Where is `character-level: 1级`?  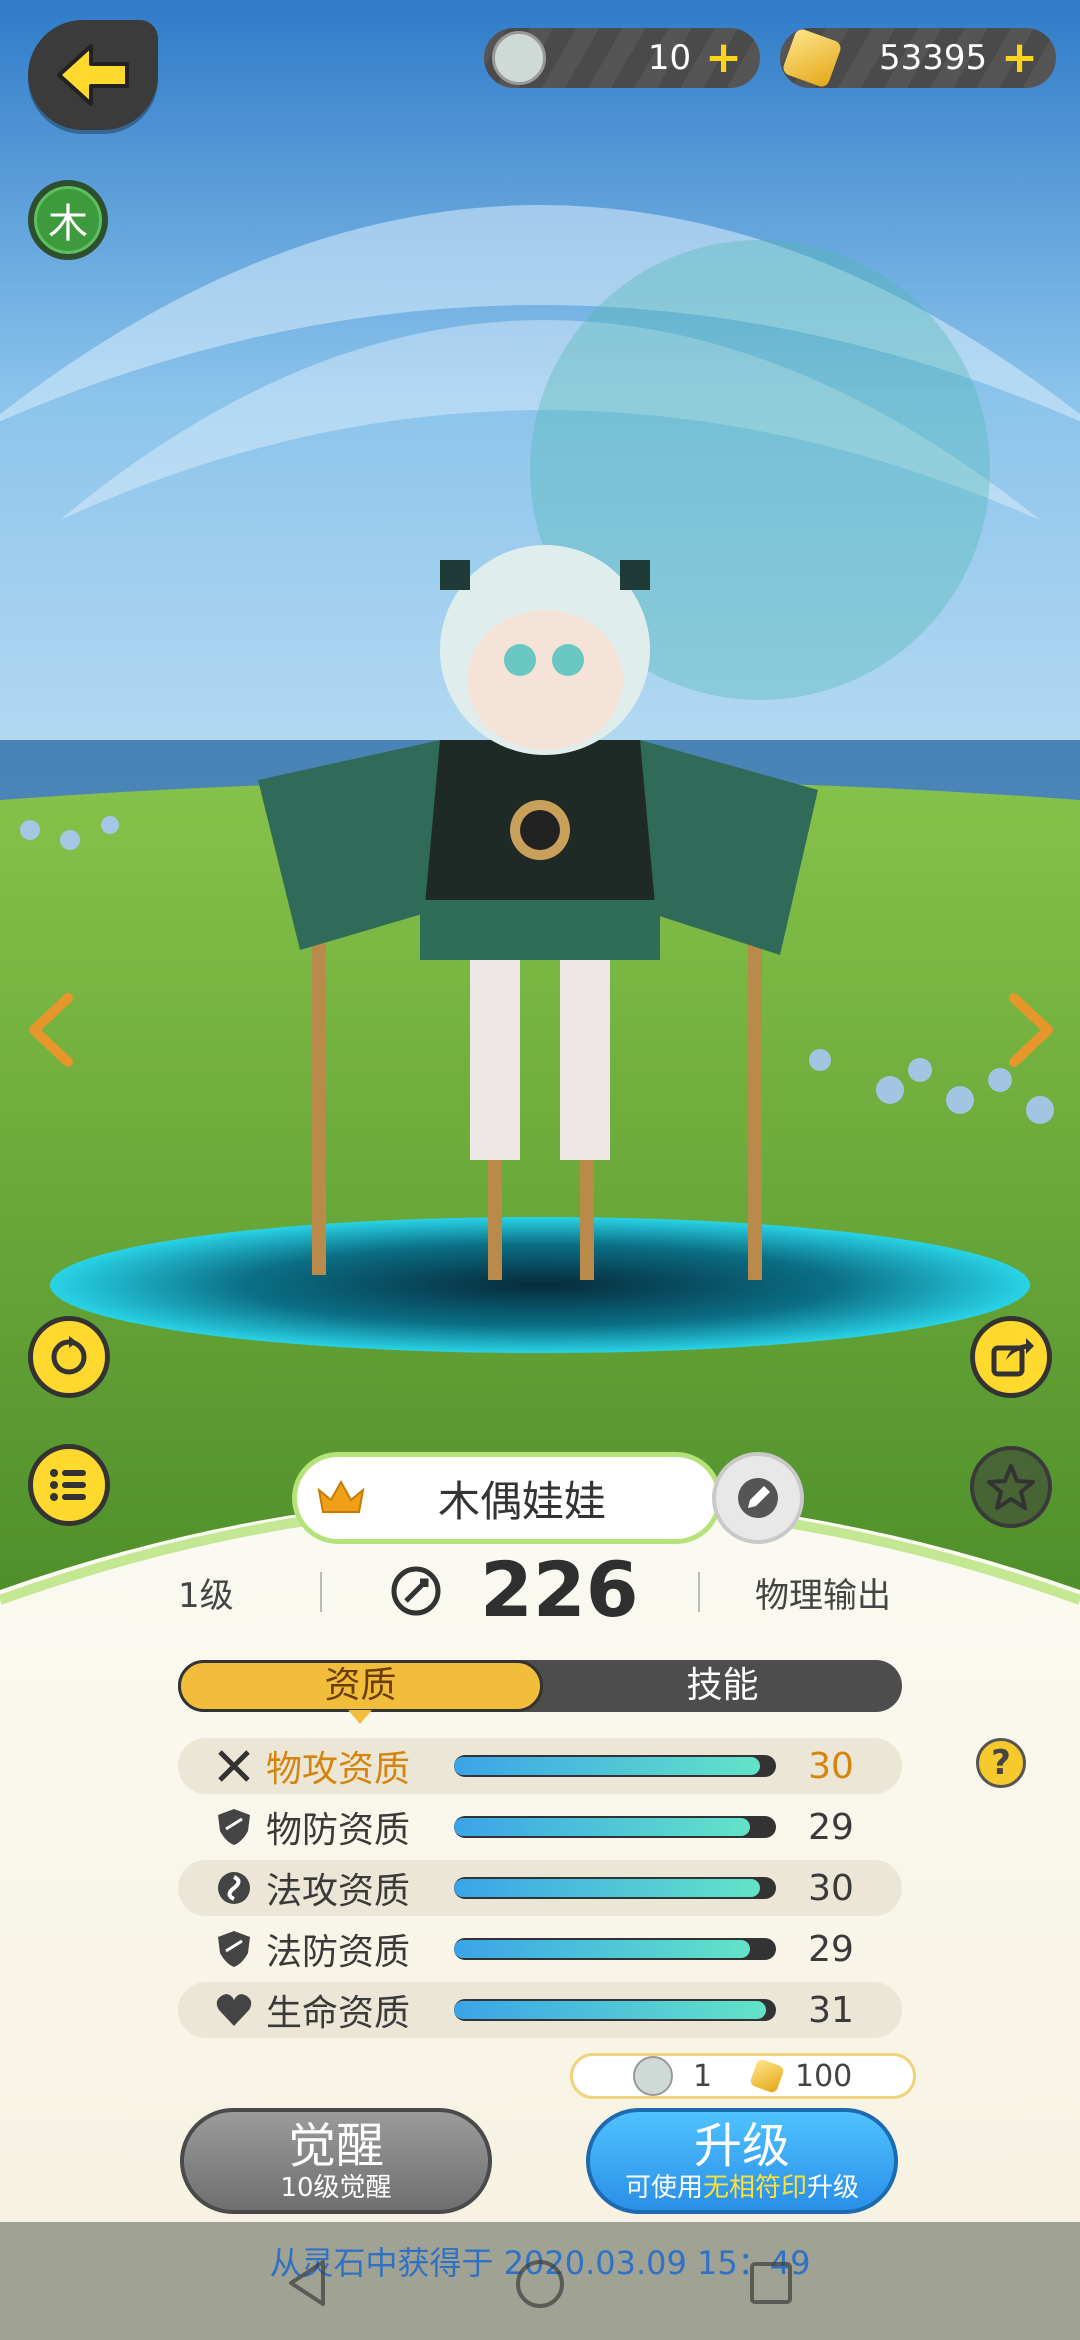 character-level: 1级 is located at coordinates (206, 1596).